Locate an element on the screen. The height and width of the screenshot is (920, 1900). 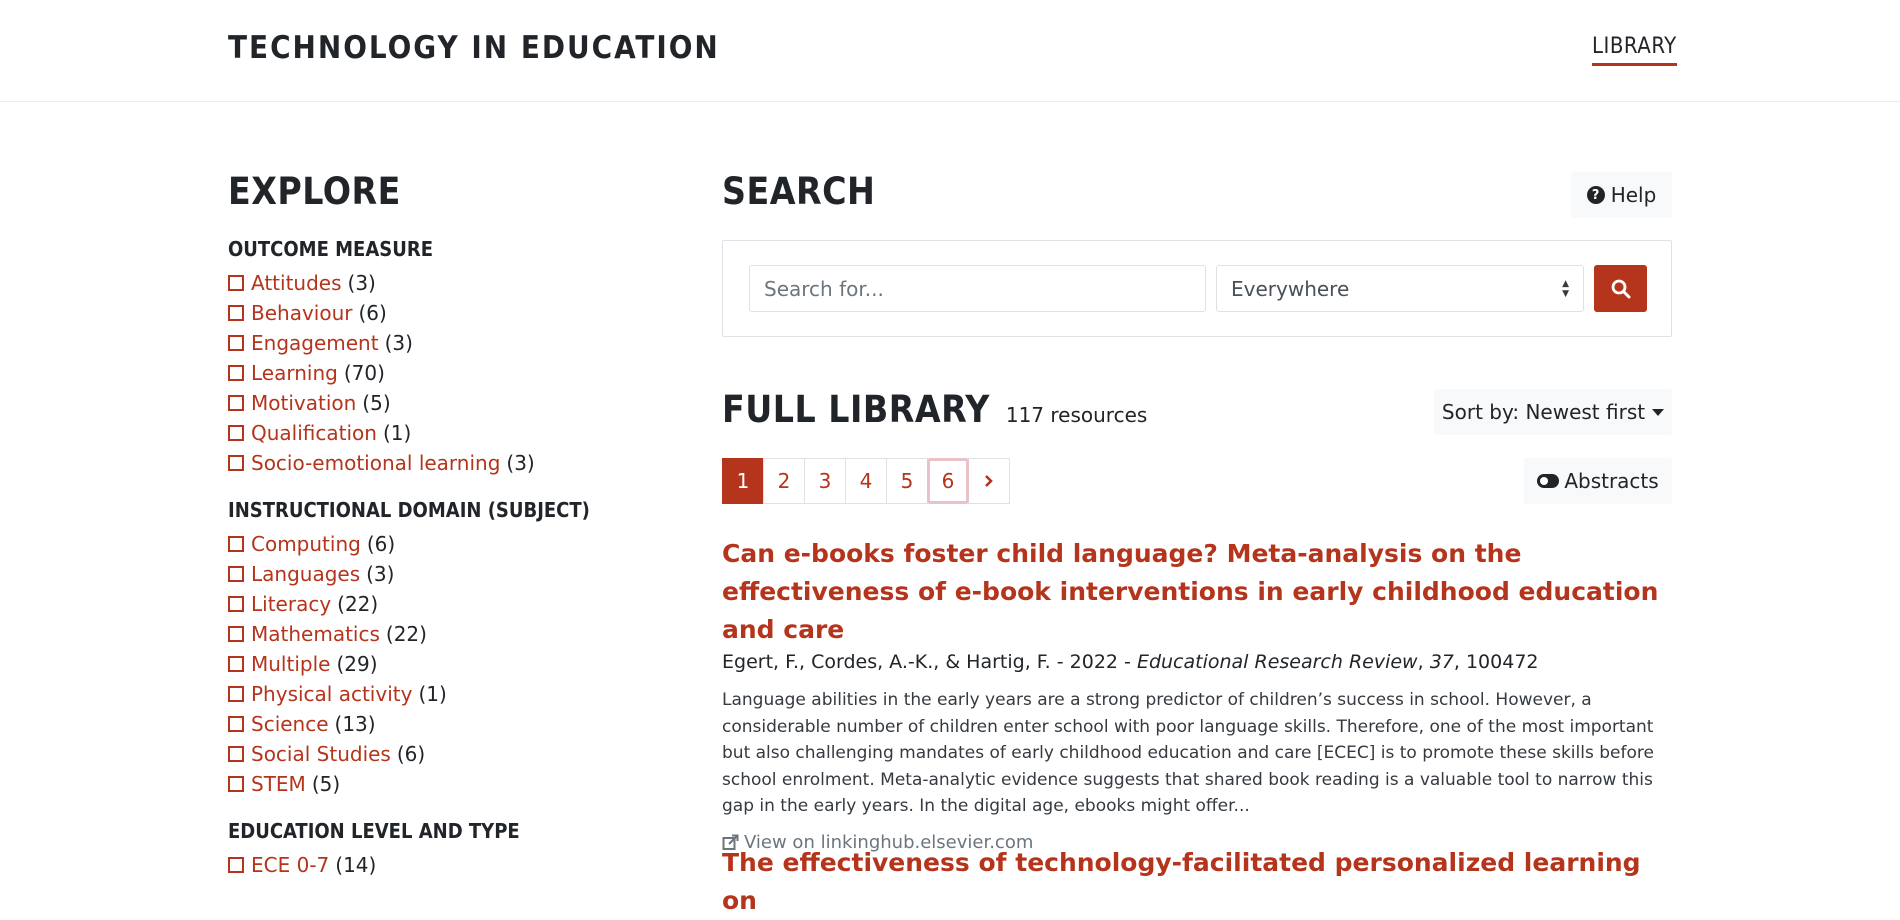
facet-count: (70) is located at coordinates (364, 373).